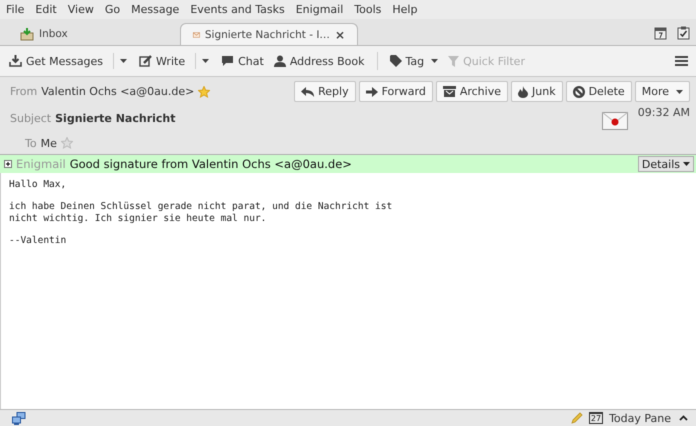  I want to click on toolbar-button: Tag, so click(414, 61).